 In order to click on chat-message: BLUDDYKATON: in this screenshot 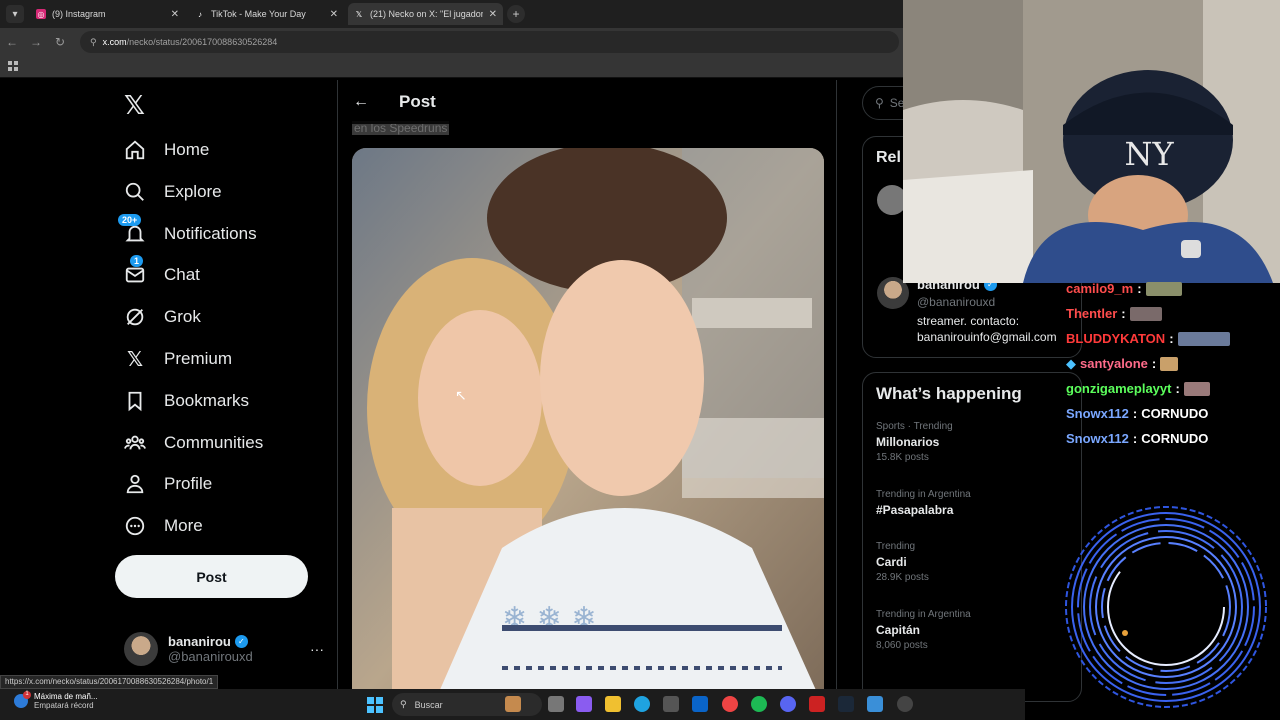, I will do `click(1173, 338)`.